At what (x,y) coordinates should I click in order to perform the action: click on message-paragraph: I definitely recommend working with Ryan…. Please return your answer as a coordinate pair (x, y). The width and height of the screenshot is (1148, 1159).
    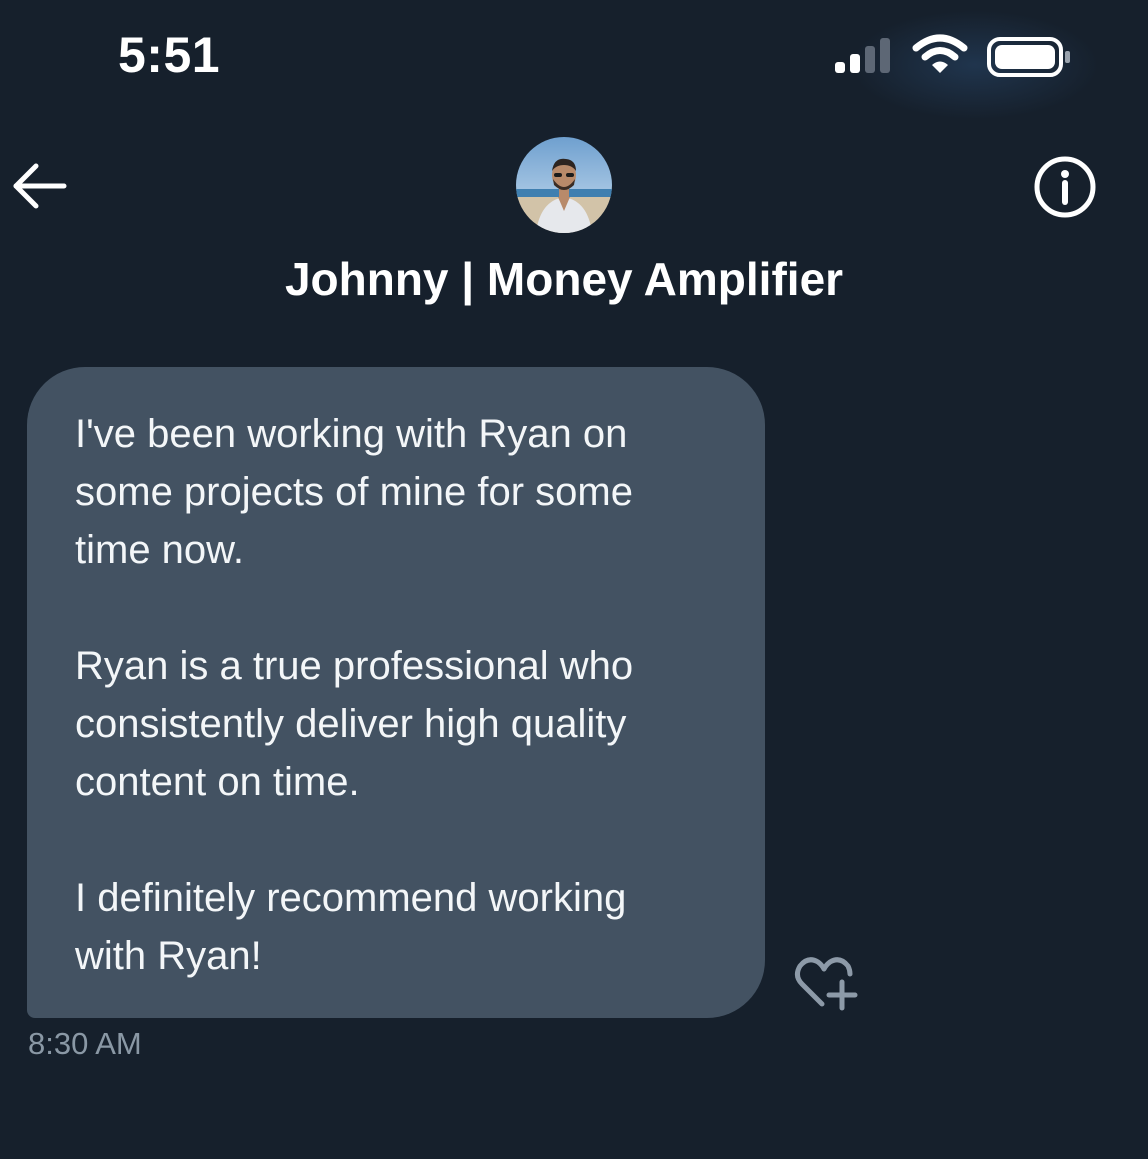
    Looking at the image, I should click on (351, 927).